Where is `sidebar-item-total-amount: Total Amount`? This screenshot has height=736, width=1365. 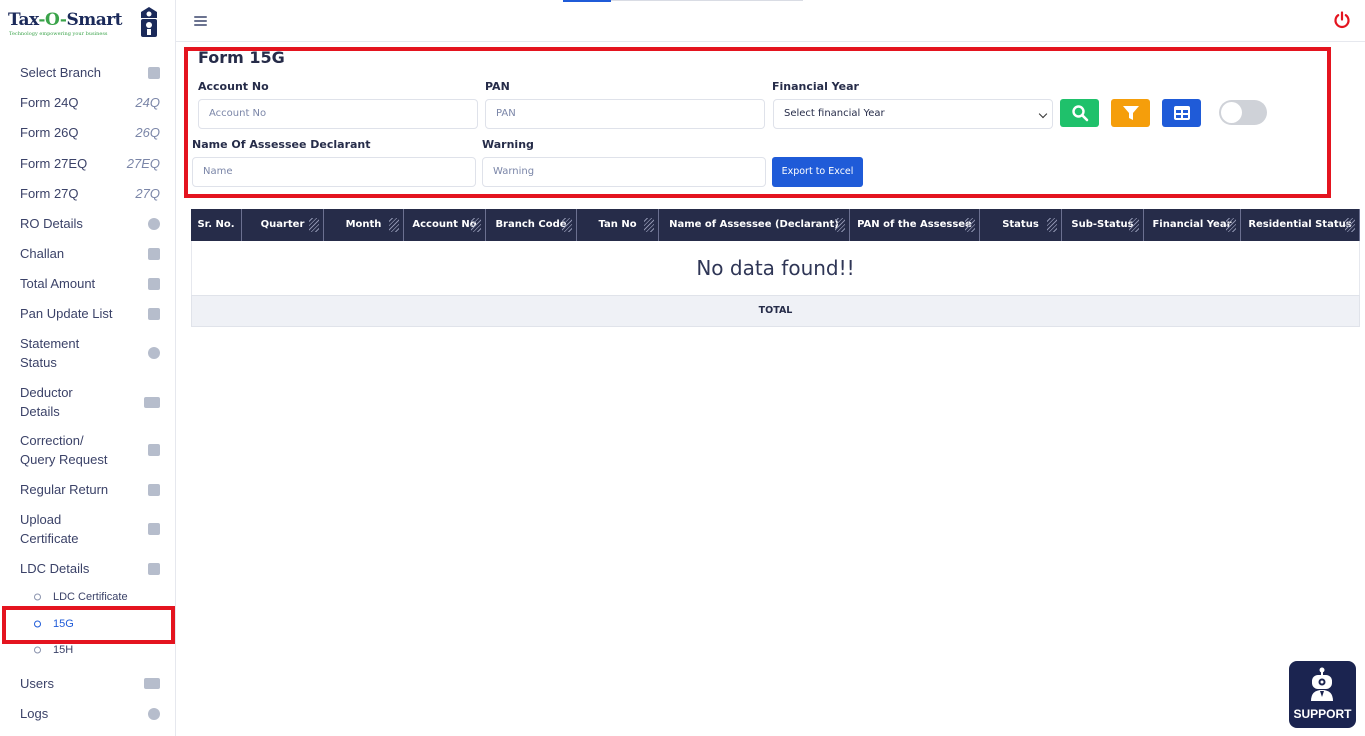
sidebar-item-total-amount: Total Amount is located at coordinates (88, 283).